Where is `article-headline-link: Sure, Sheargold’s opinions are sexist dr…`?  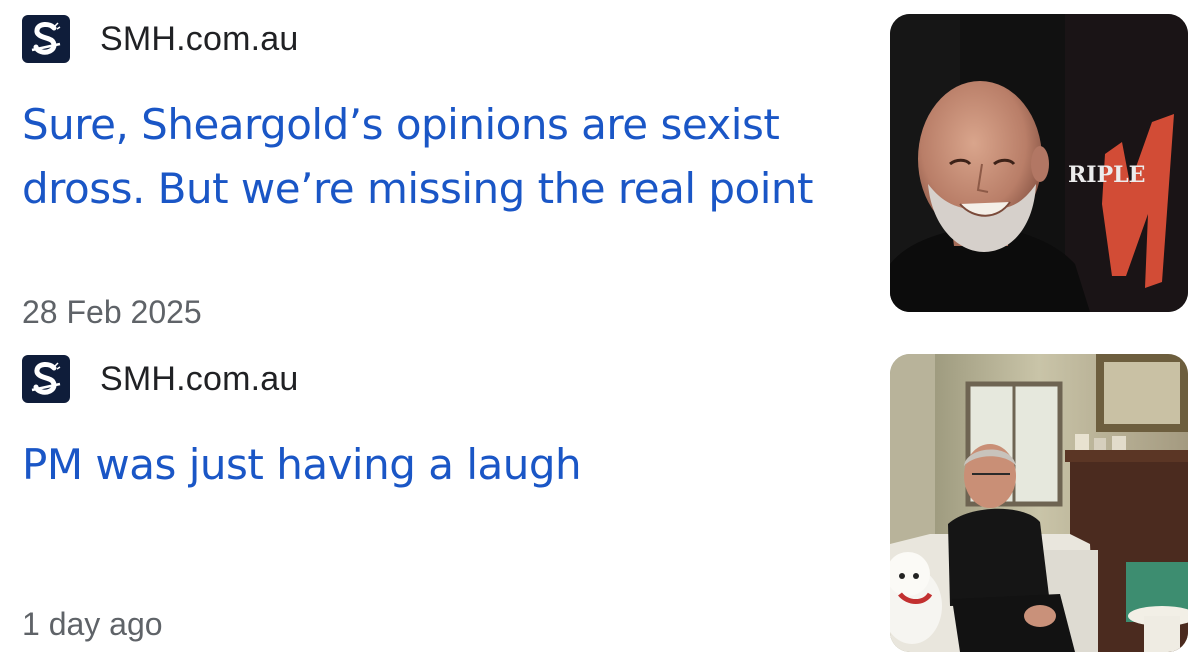 article-headline-link: Sure, Sheargold’s opinions are sexist dr… is located at coordinates (437, 157).